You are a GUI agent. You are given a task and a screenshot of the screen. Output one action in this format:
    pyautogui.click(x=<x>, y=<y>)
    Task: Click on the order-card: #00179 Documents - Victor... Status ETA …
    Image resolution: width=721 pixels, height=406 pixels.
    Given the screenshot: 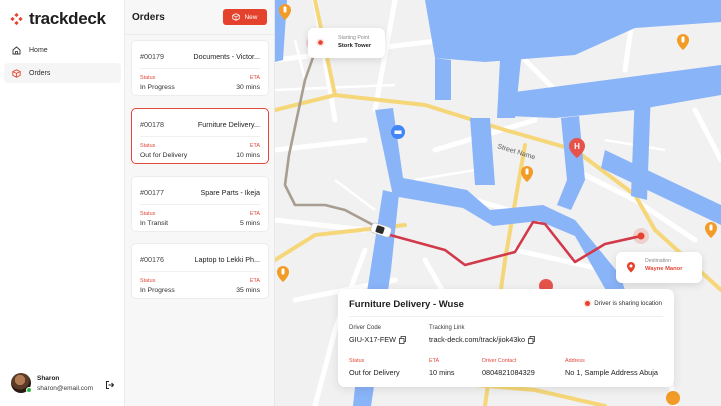 What is the action you would take?
    pyautogui.click(x=200, y=68)
    